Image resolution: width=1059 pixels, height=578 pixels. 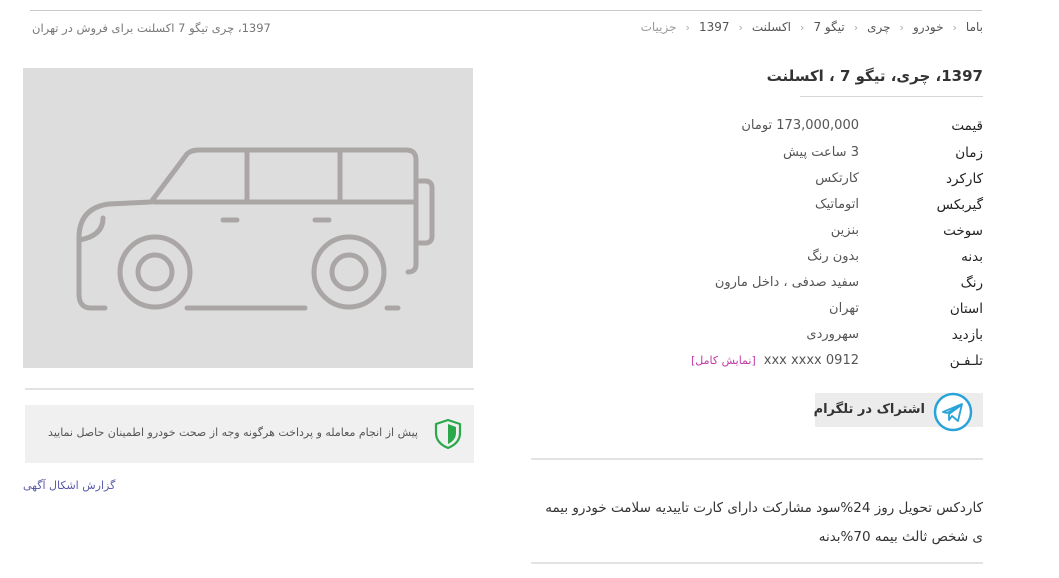 I want to click on spec-label: رنگ, so click(x=971, y=283).